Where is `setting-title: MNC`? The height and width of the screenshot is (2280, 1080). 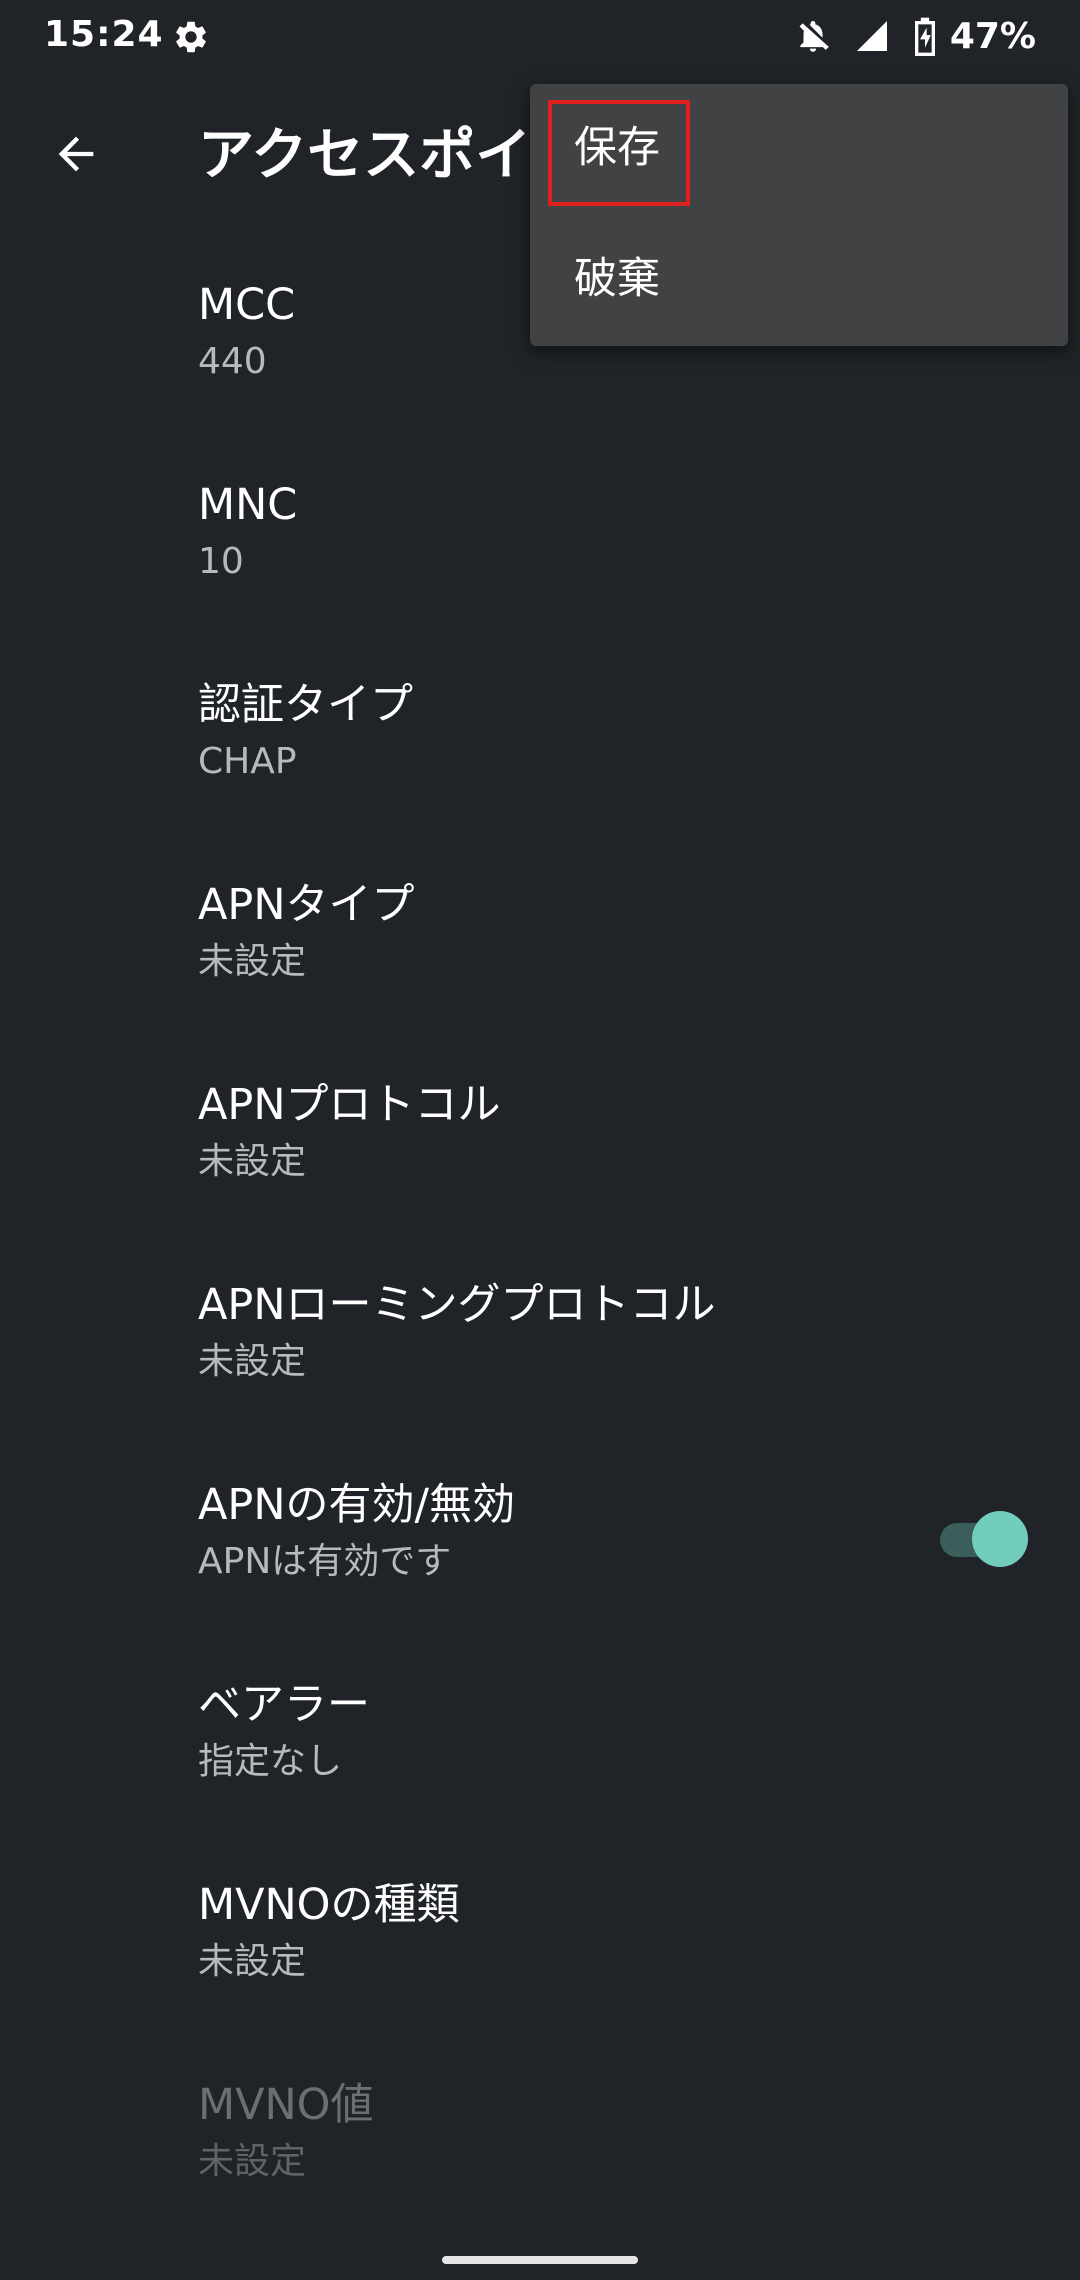 setting-title: MNC is located at coordinates (248, 505).